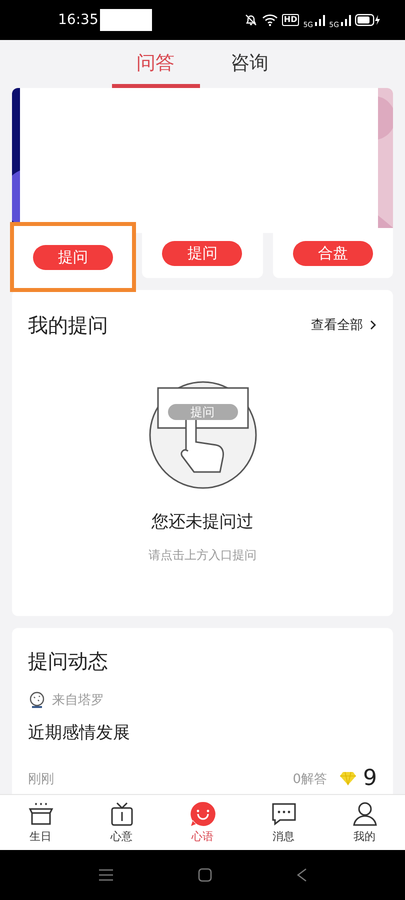  I want to click on home-icon, so click(205, 875).